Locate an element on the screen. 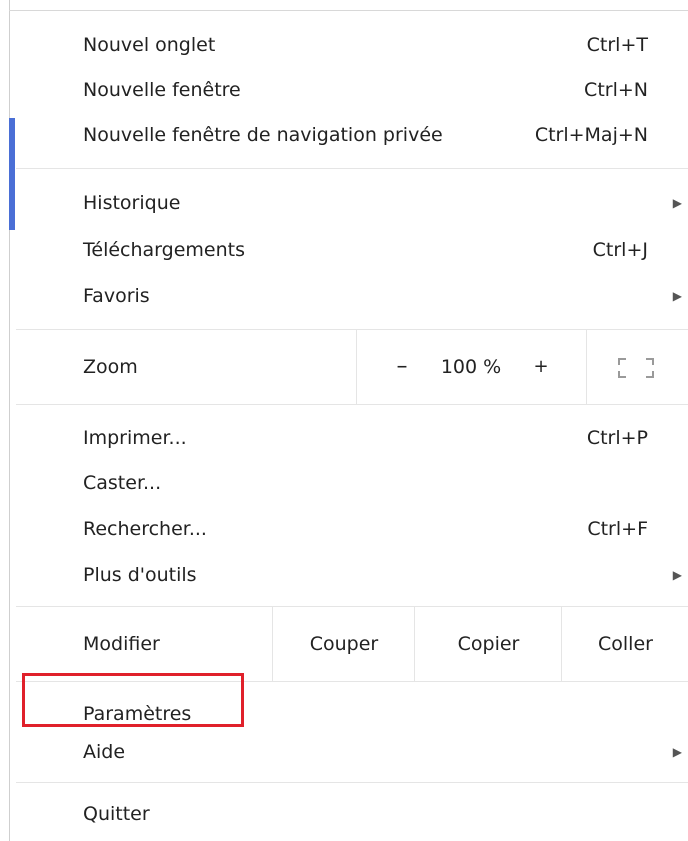 The height and width of the screenshot is (841, 688). fullscreen-cell is located at coordinates (637, 367).